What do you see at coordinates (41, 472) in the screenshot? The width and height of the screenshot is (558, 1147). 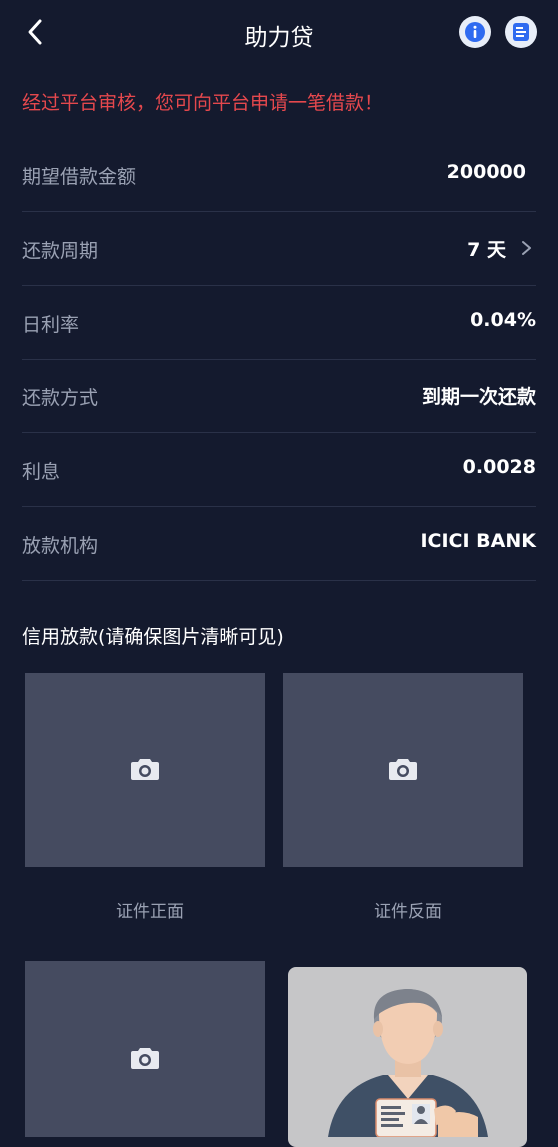 I see `interest-label: 利息` at bounding box center [41, 472].